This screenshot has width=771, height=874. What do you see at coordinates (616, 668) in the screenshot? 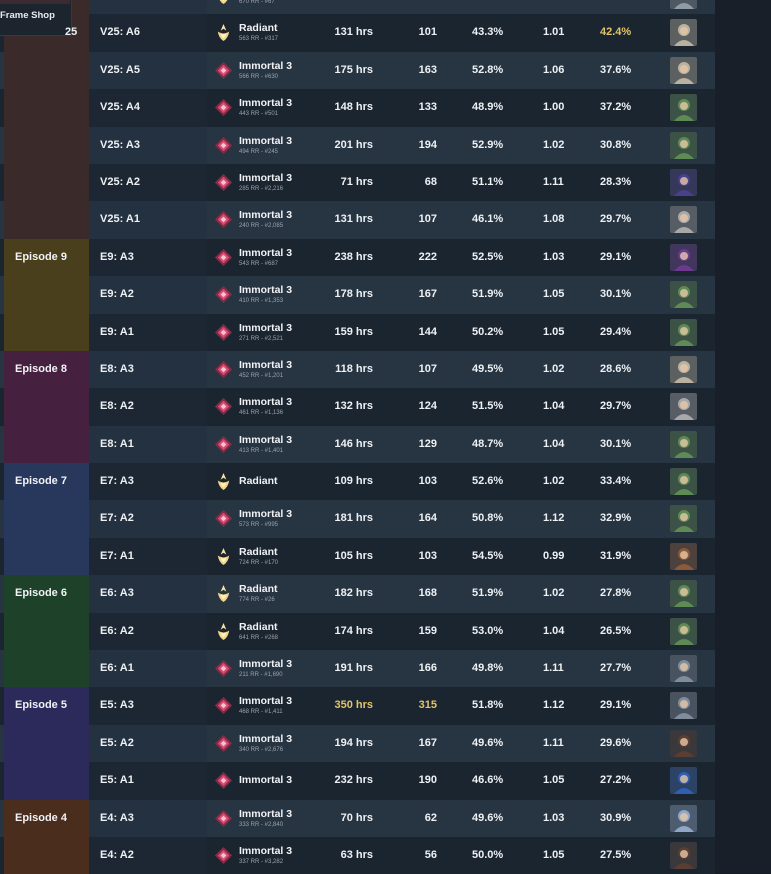
I see `headshot-rate: 27.7%` at bounding box center [616, 668].